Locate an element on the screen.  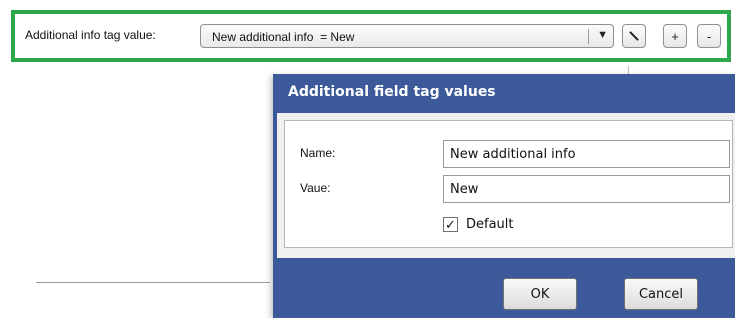
remove-tag-button: - is located at coordinates (709, 36).